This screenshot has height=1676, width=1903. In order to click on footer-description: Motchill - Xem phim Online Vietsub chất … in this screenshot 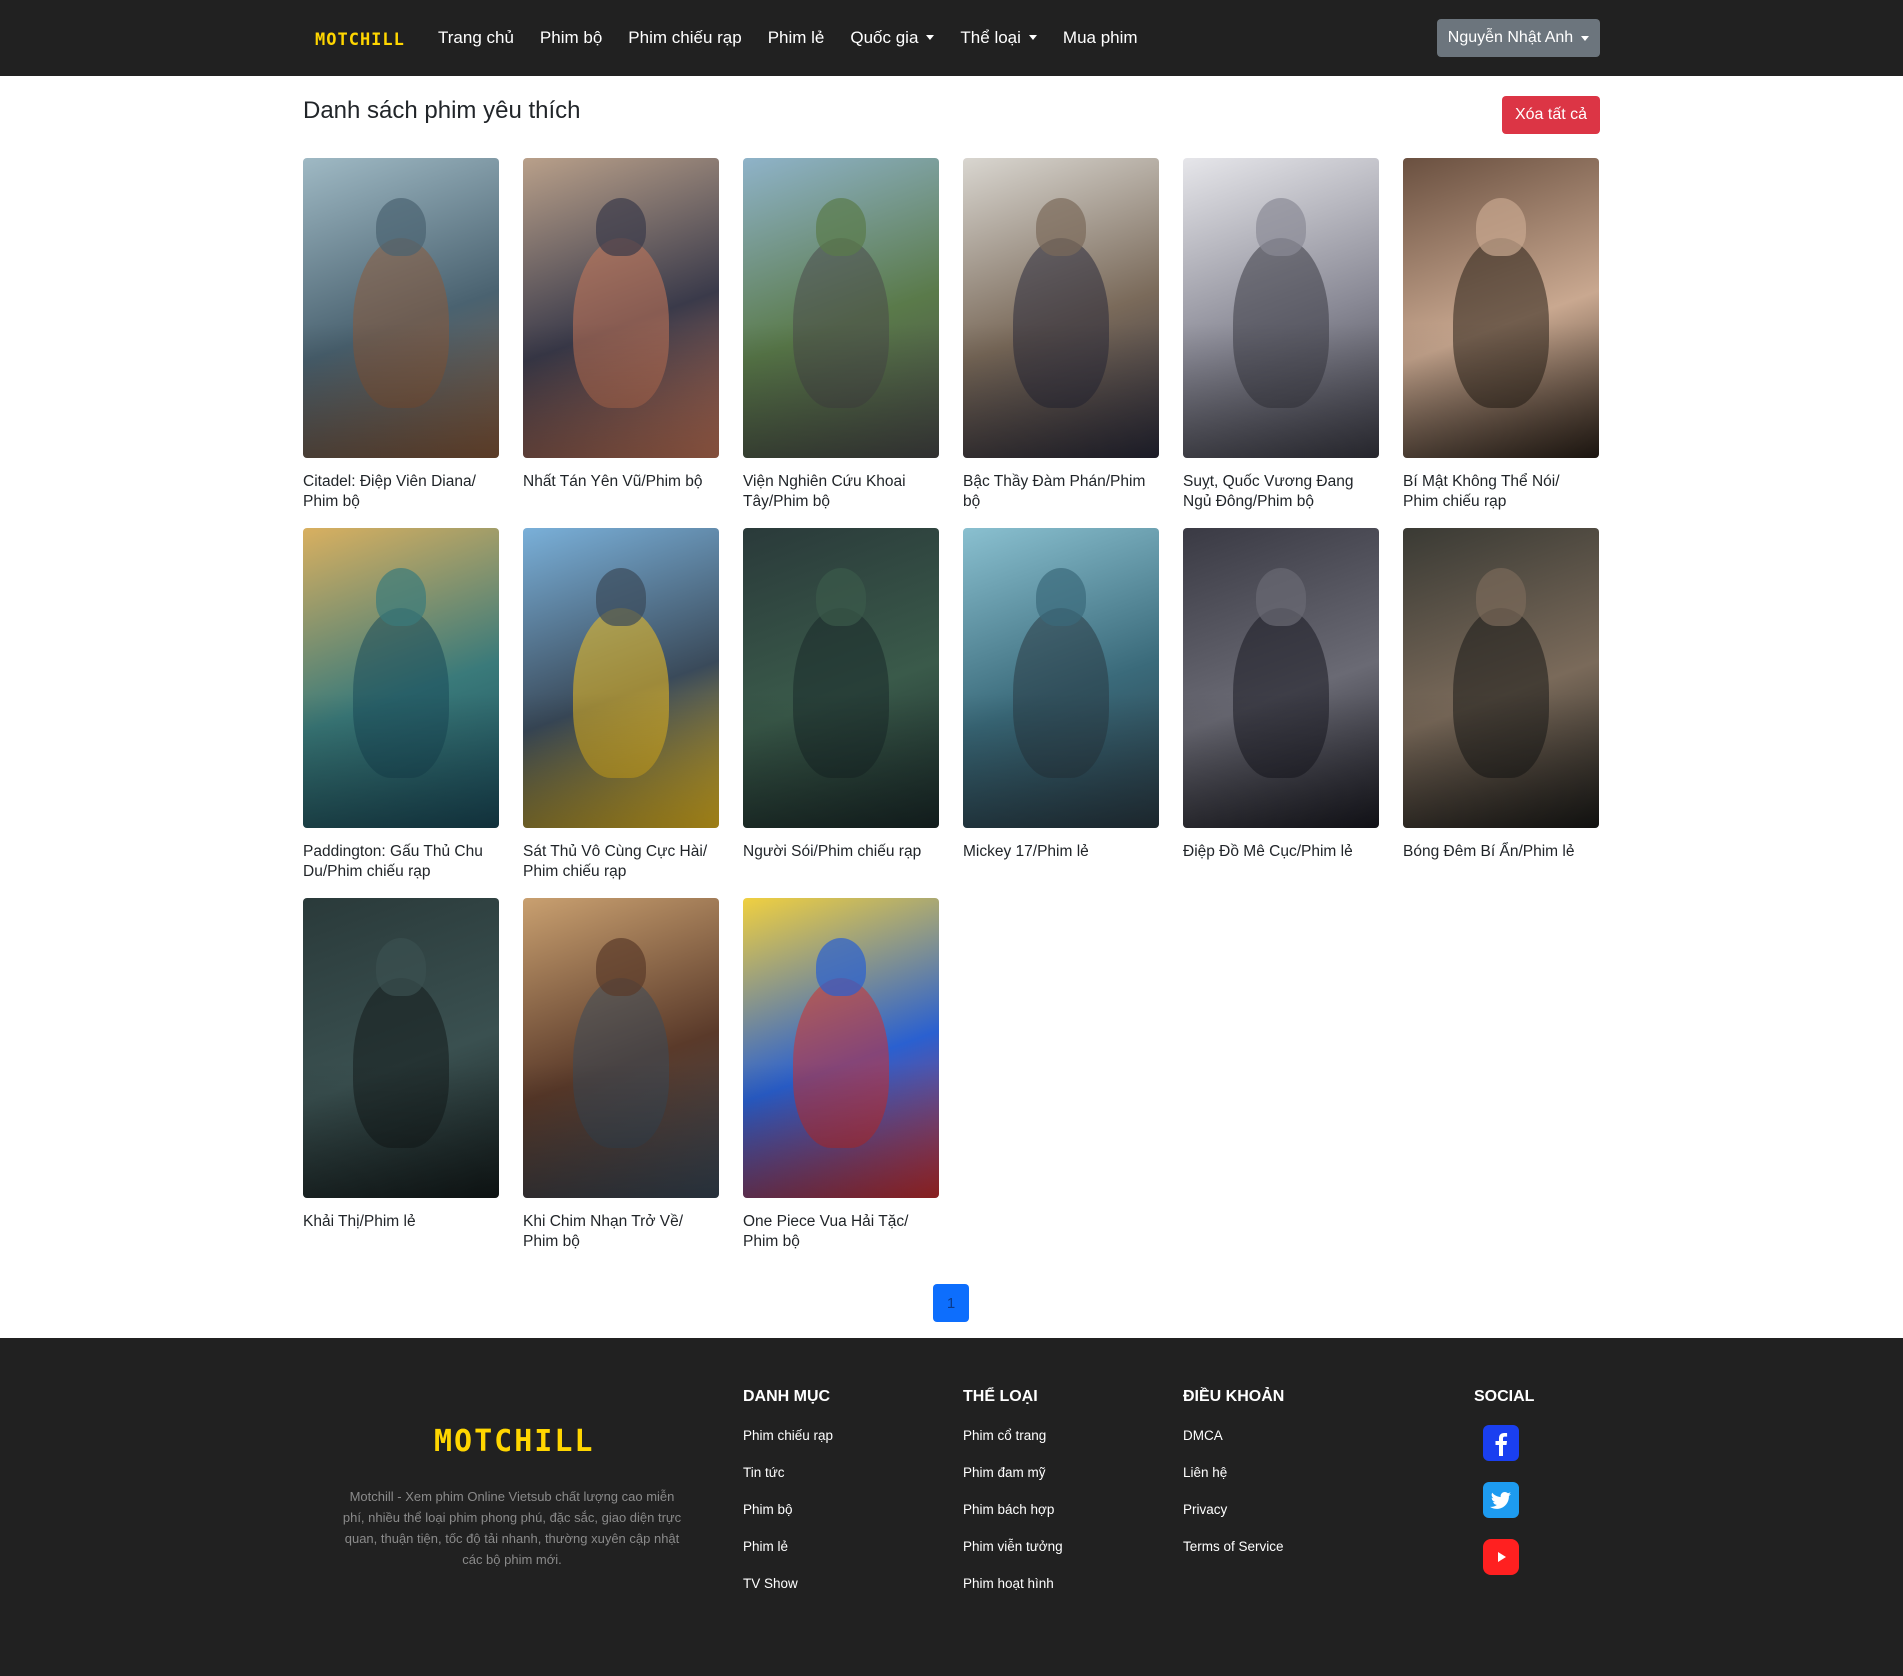, I will do `click(512, 1528)`.